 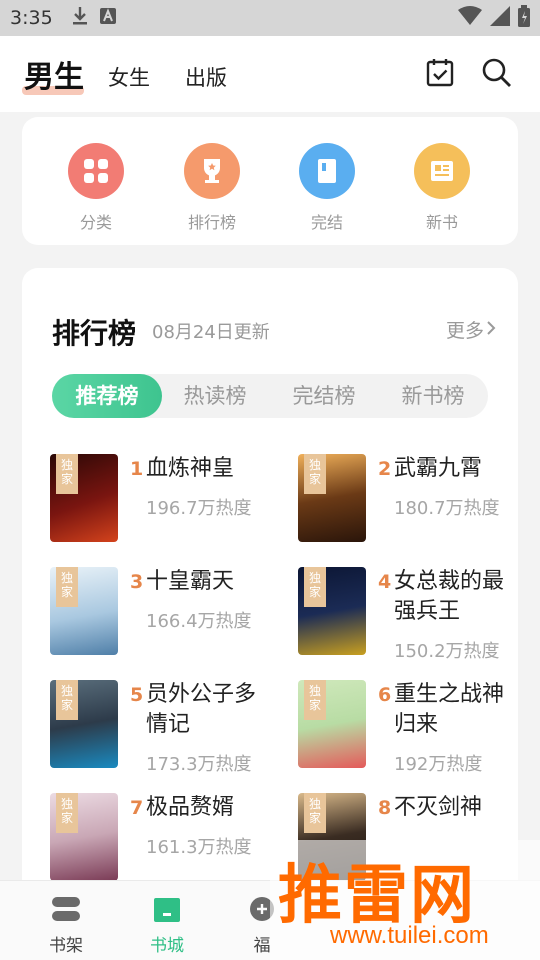 What do you see at coordinates (326, 222) in the screenshot?
I see `quick-entry-label: 完结` at bounding box center [326, 222].